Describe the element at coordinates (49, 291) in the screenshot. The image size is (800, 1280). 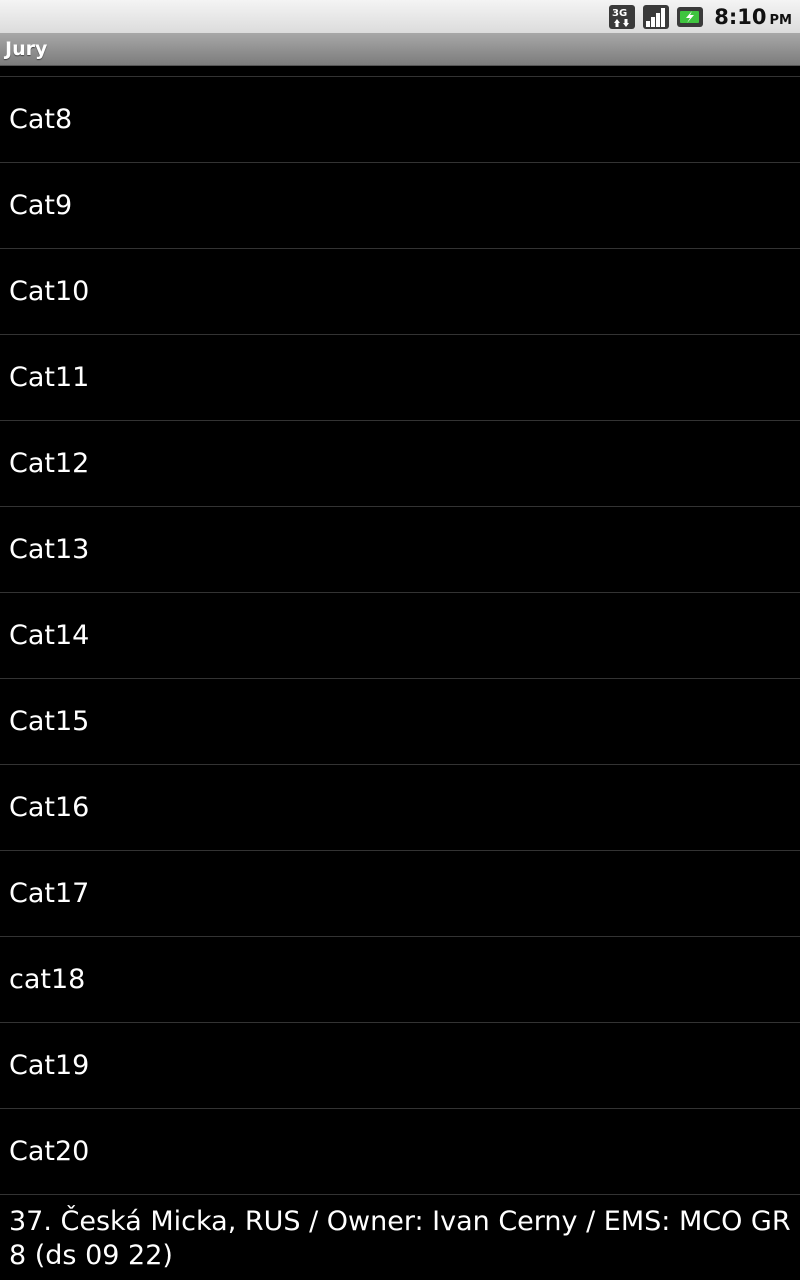
I see `list-item-label: Cat10` at that location.